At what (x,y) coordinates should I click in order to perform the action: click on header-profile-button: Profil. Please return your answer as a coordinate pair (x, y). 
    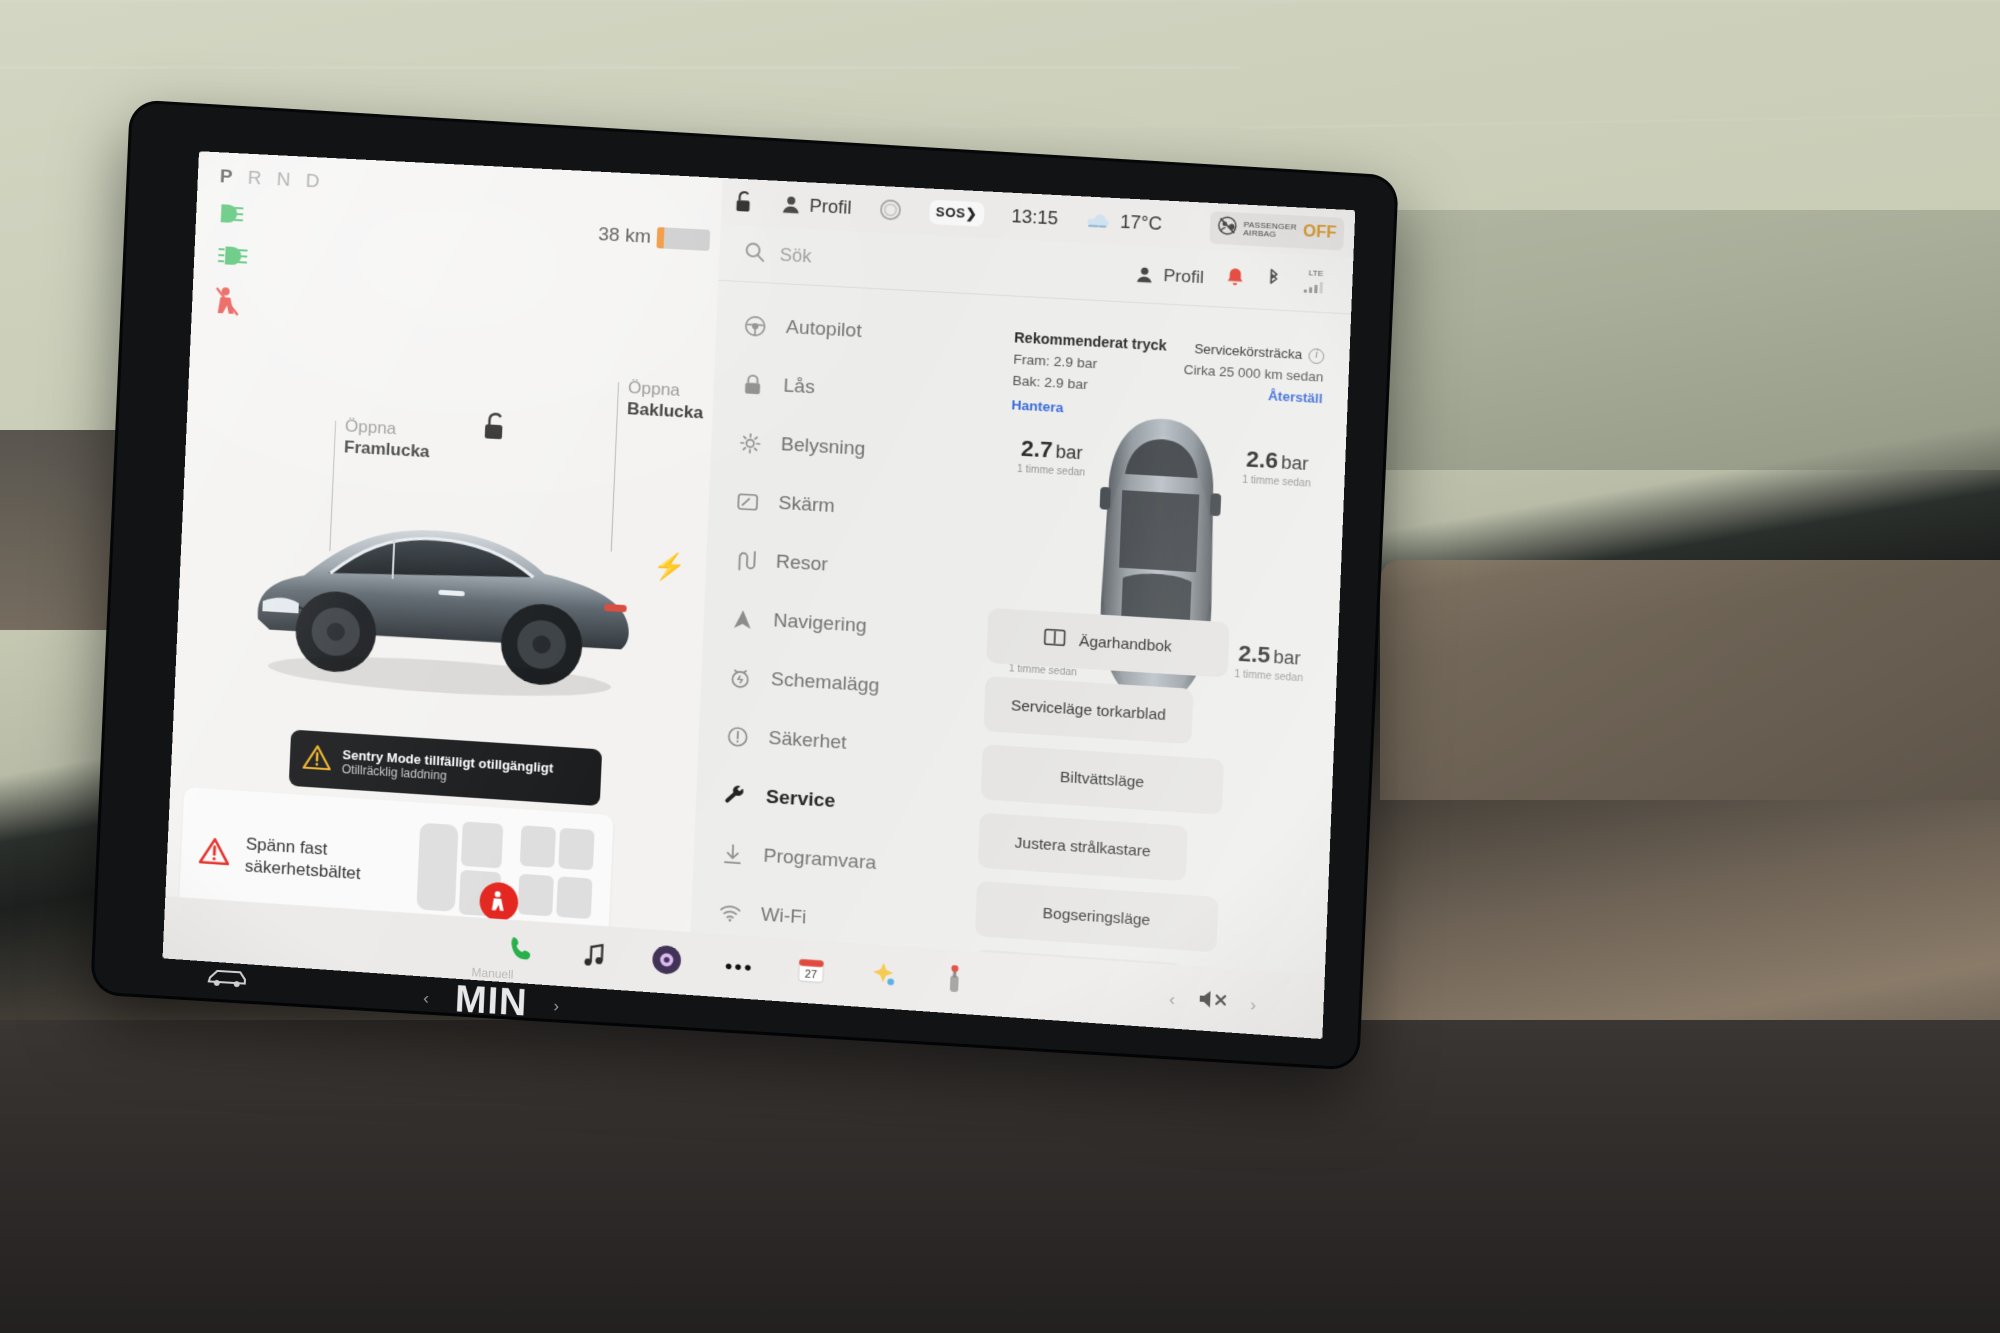
    Looking at the image, I should click on (1169, 276).